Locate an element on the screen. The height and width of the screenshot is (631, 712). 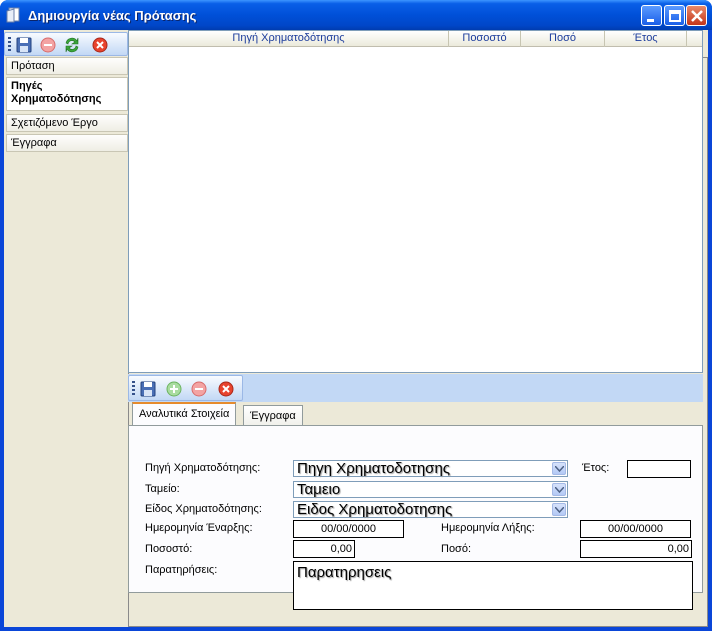
fund-select: Ταμειο is located at coordinates (430, 489).